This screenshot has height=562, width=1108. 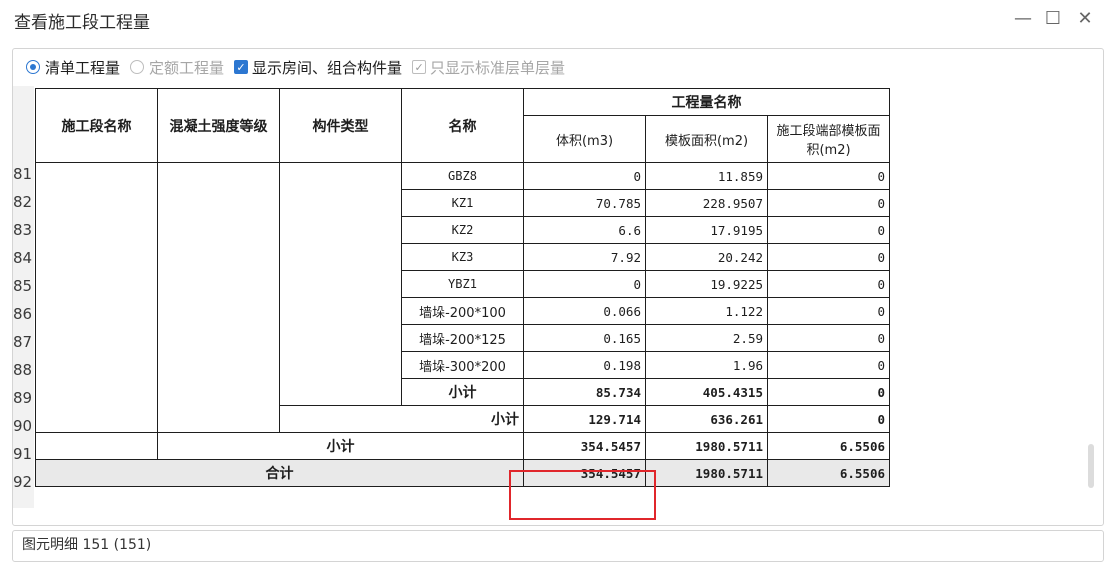 I want to click on subtotal-row: 小计 354.5457 1980.5711 6.5506, so click(x=462, y=446).